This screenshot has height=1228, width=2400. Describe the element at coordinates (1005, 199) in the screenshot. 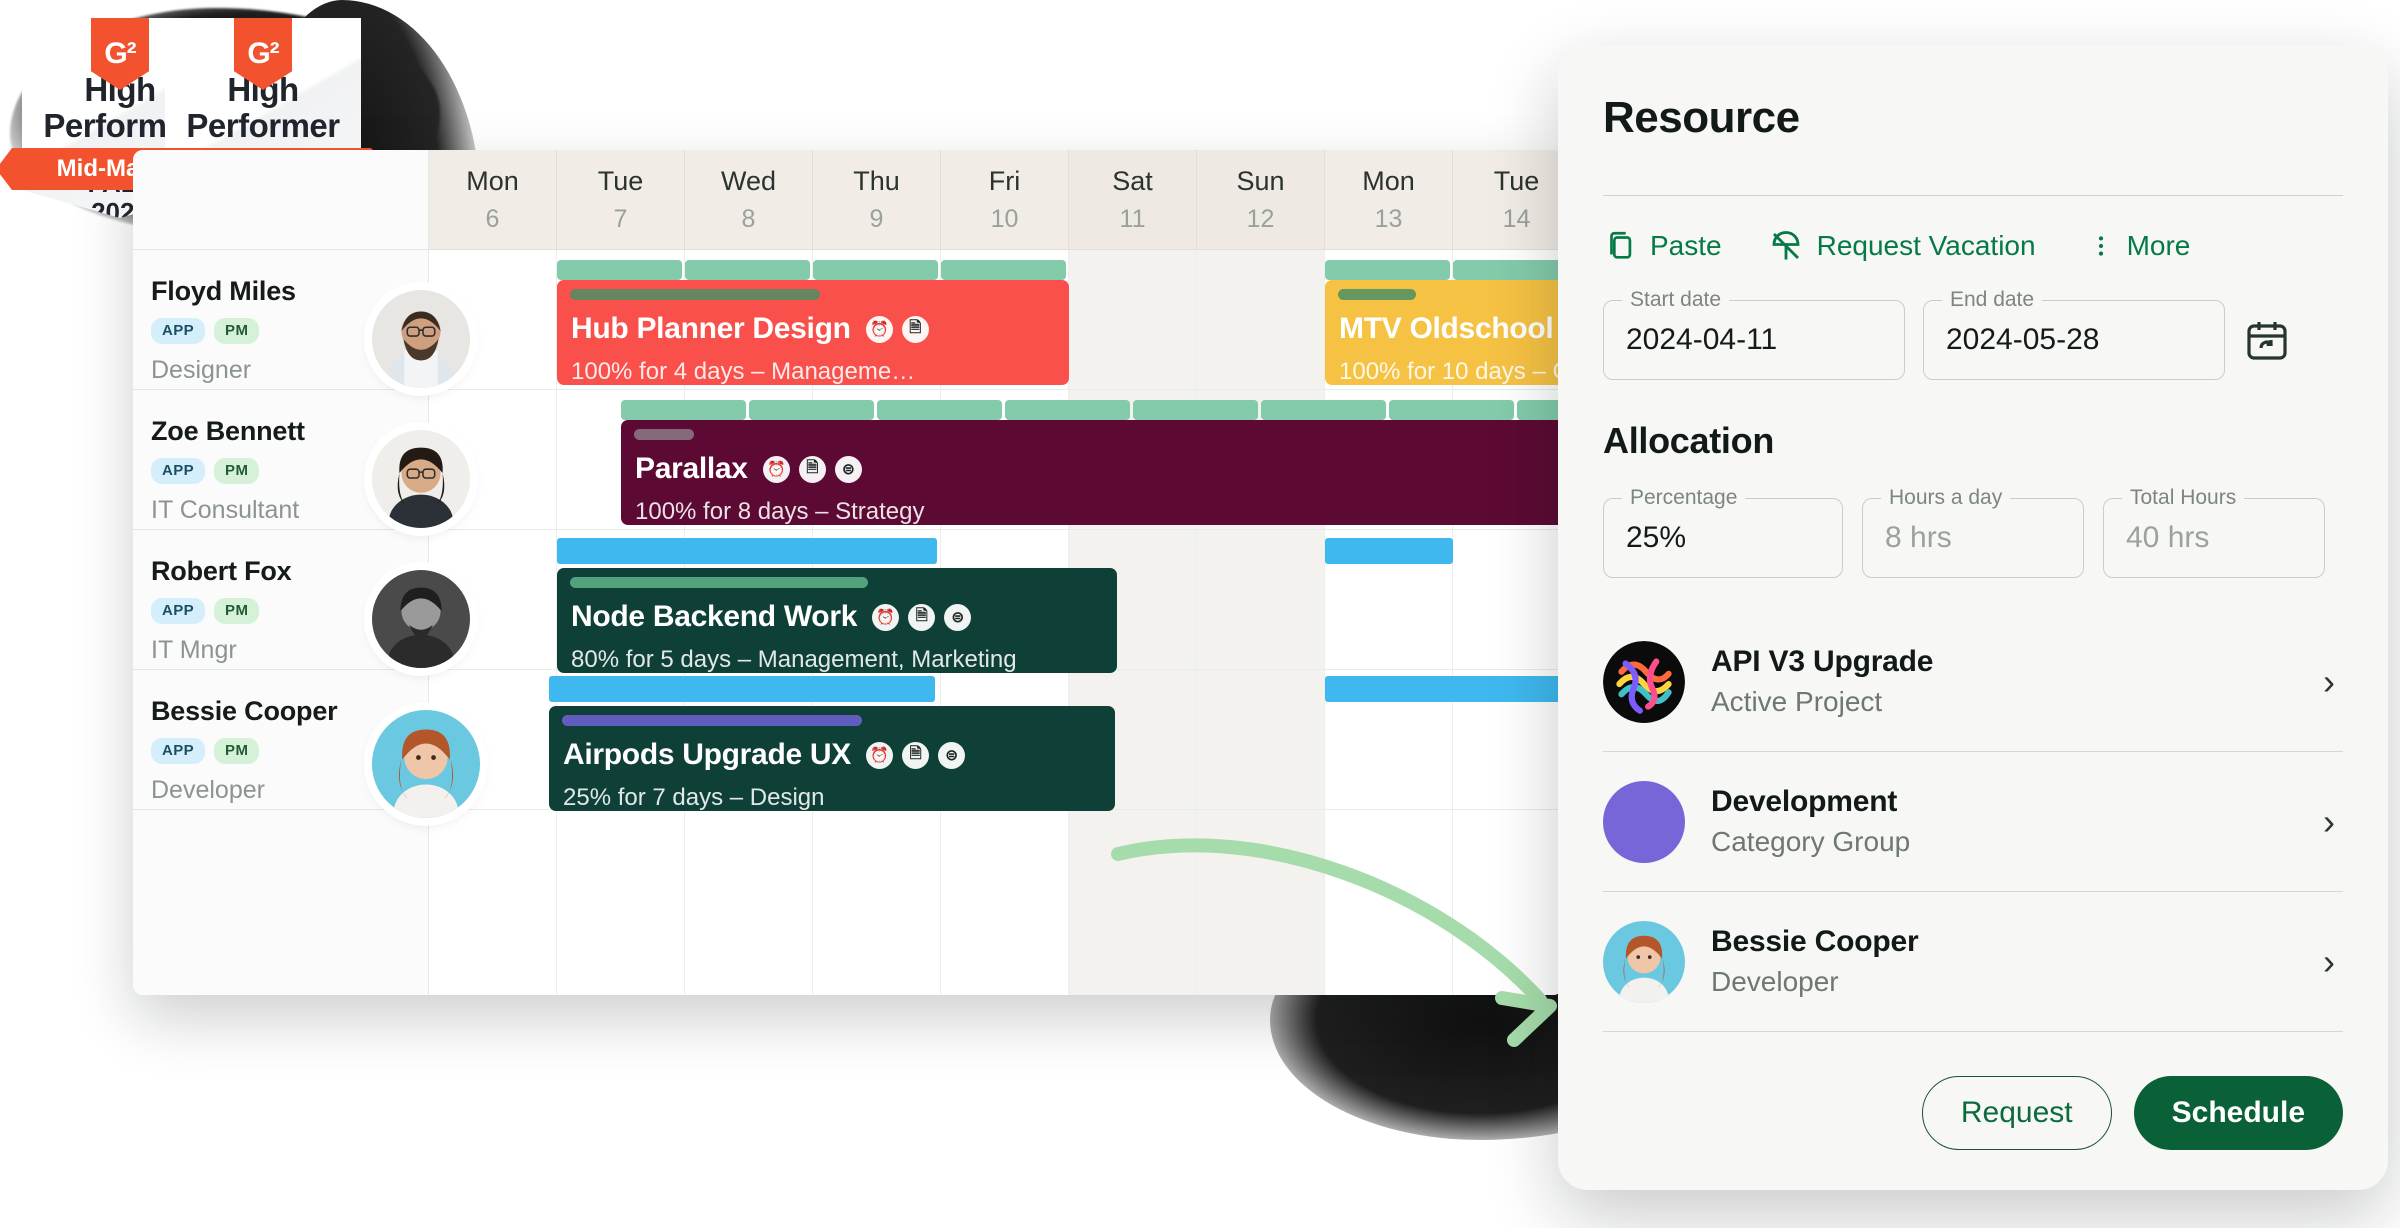

I see `day-col-fri-10: Fri 10` at that location.